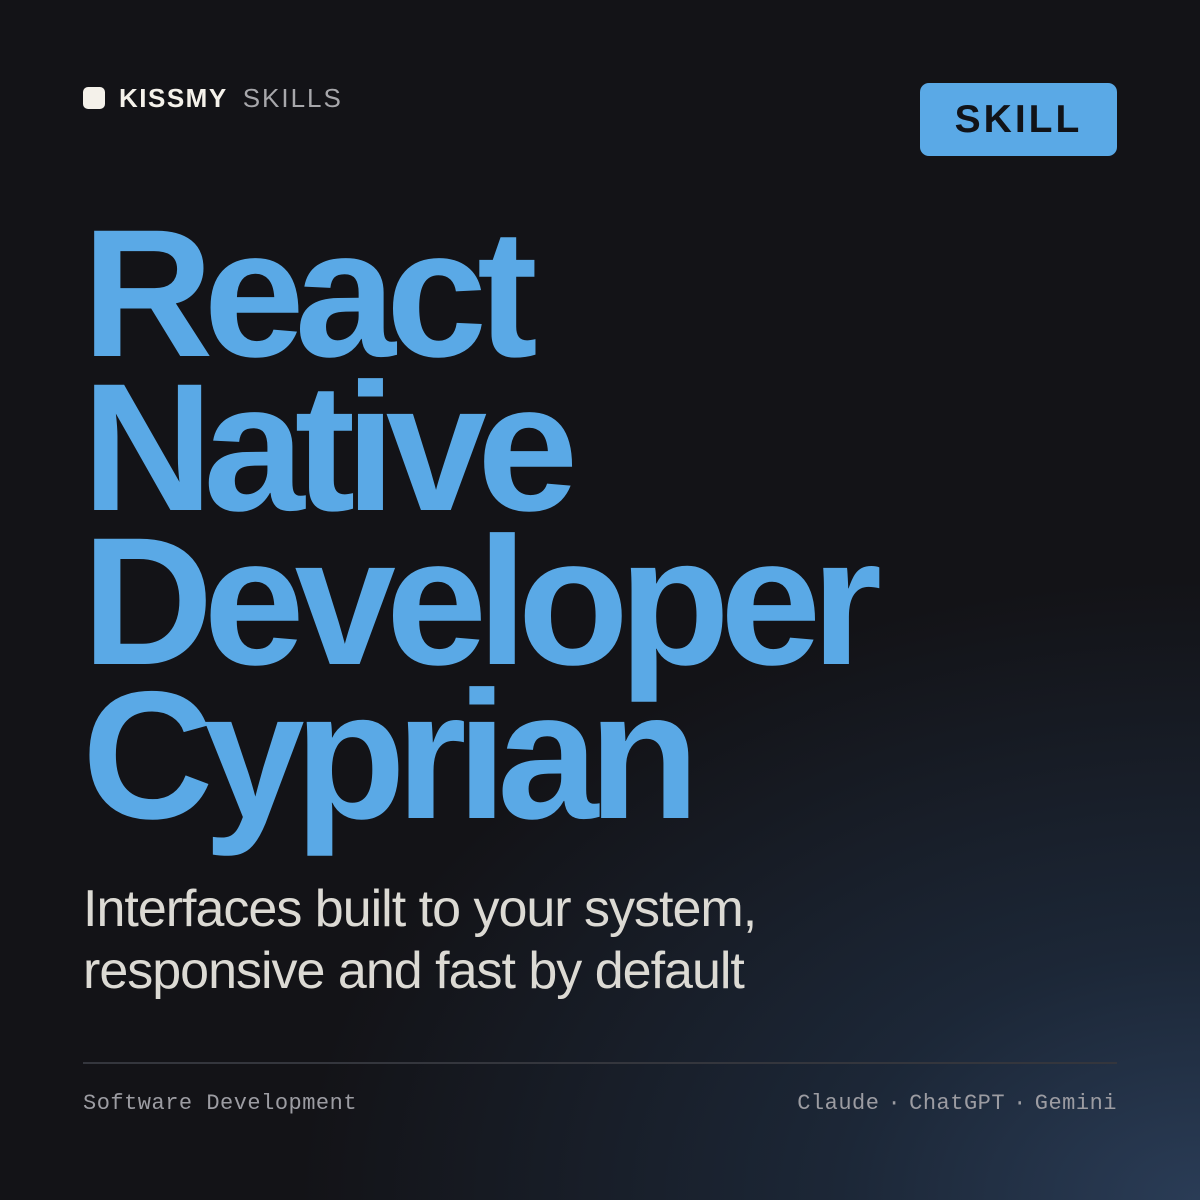  What do you see at coordinates (220, 1103) in the screenshot?
I see `category-label: Software Development` at bounding box center [220, 1103].